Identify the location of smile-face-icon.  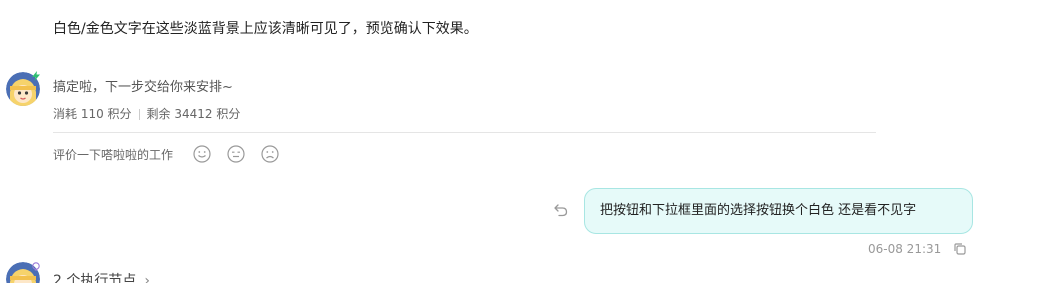
(202, 154).